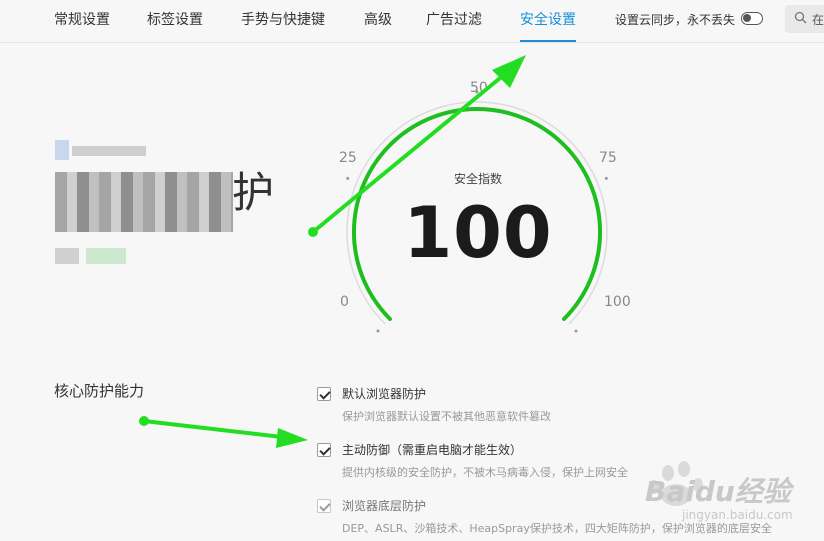  I want to click on gauge-tick-25: 25, so click(348, 158).